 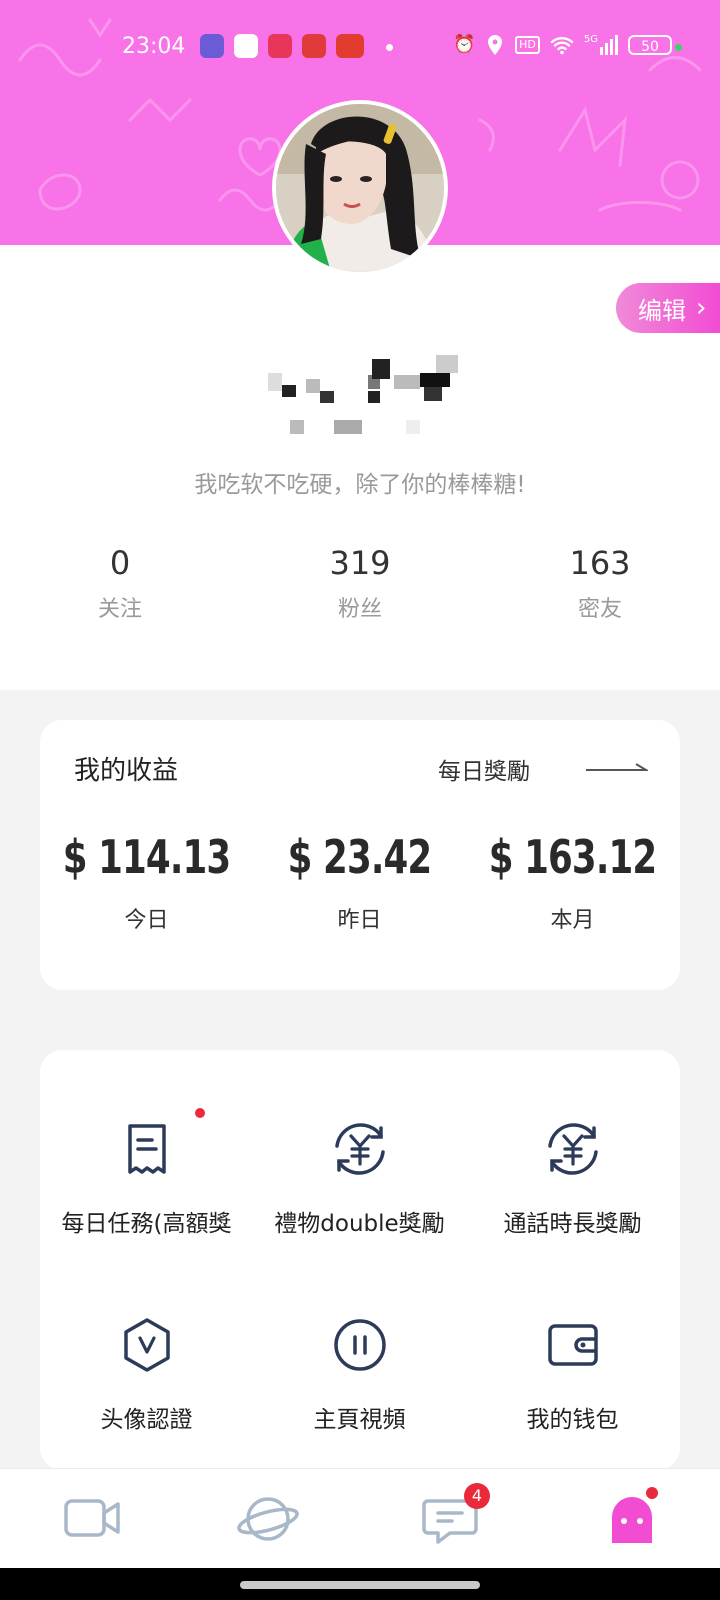 What do you see at coordinates (359, 920) in the screenshot?
I see `earnings-yesterday-label: 昨日` at bounding box center [359, 920].